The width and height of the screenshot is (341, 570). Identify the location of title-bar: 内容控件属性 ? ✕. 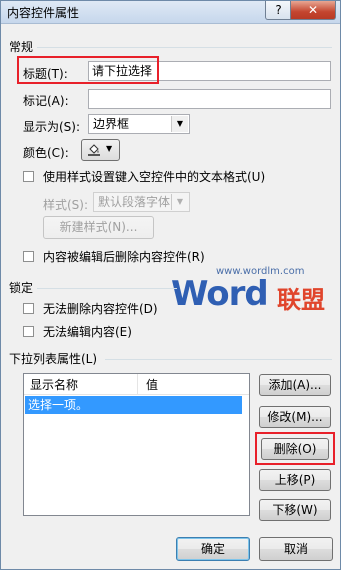
(170, 12).